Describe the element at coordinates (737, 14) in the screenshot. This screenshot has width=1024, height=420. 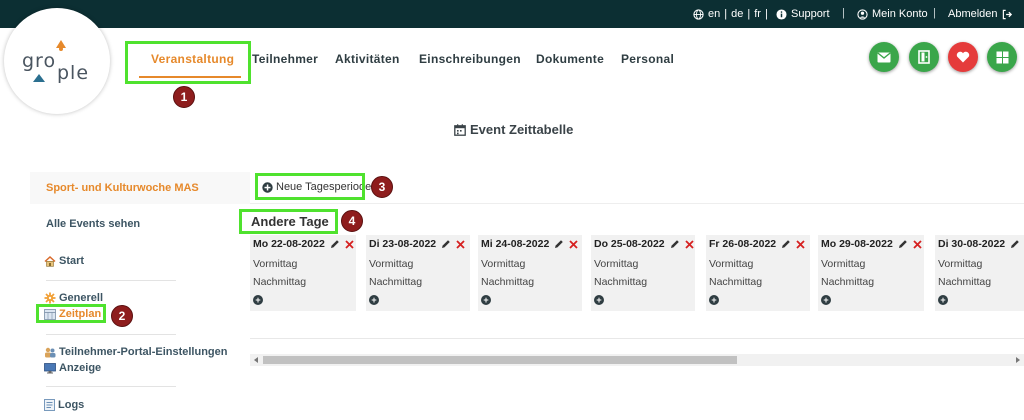
I see `lang-de-link: de` at that location.